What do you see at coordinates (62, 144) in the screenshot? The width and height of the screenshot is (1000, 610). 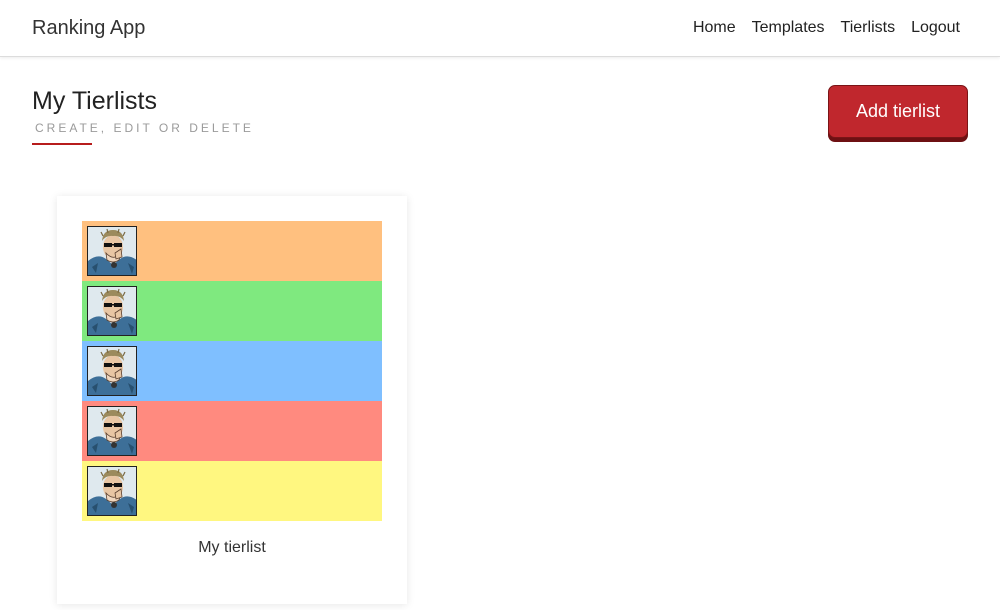 I see `title-underline-divider` at bounding box center [62, 144].